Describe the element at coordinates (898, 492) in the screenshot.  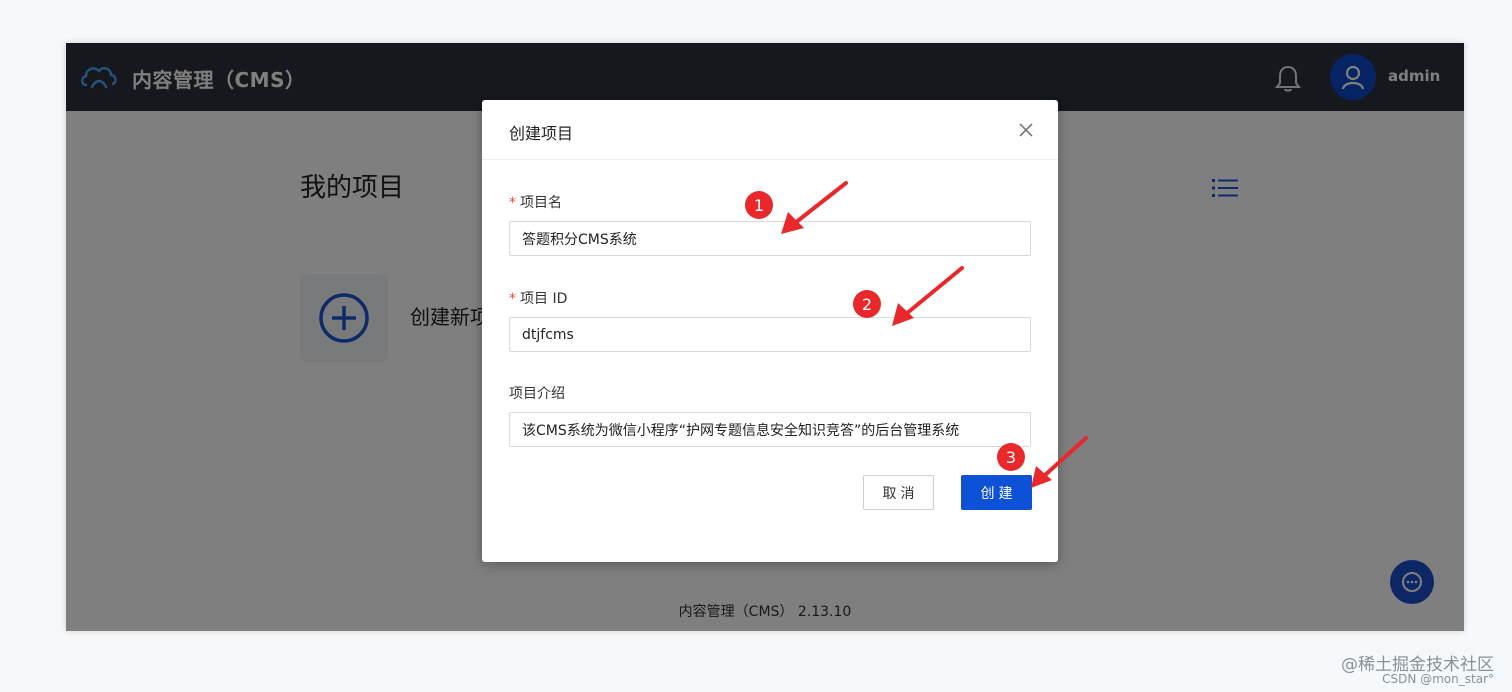
I see `cancel-button: 取消` at that location.